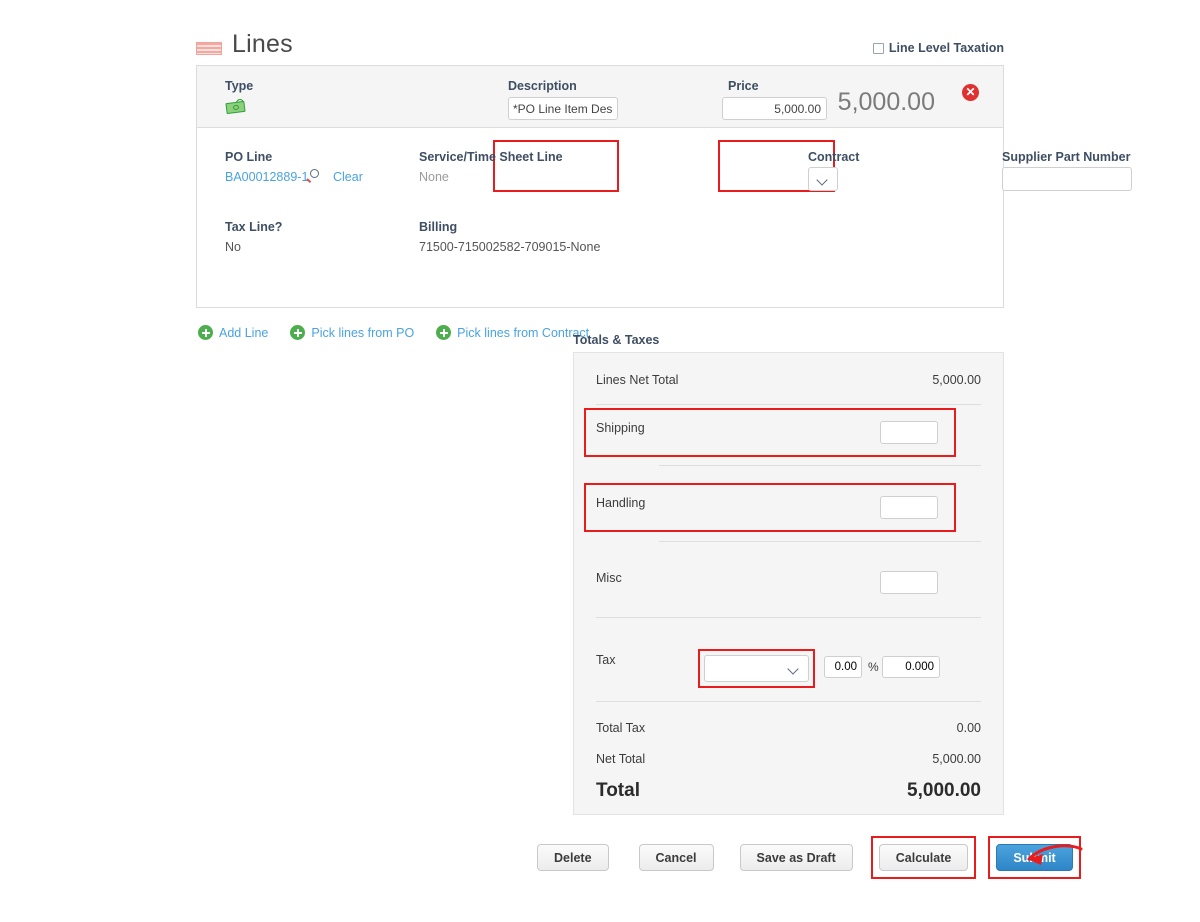 The image size is (1200, 922). What do you see at coordinates (434, 177) in the screenshot?
I see `service-time-sheet-line-value: None` at bounding box center [434, 177].